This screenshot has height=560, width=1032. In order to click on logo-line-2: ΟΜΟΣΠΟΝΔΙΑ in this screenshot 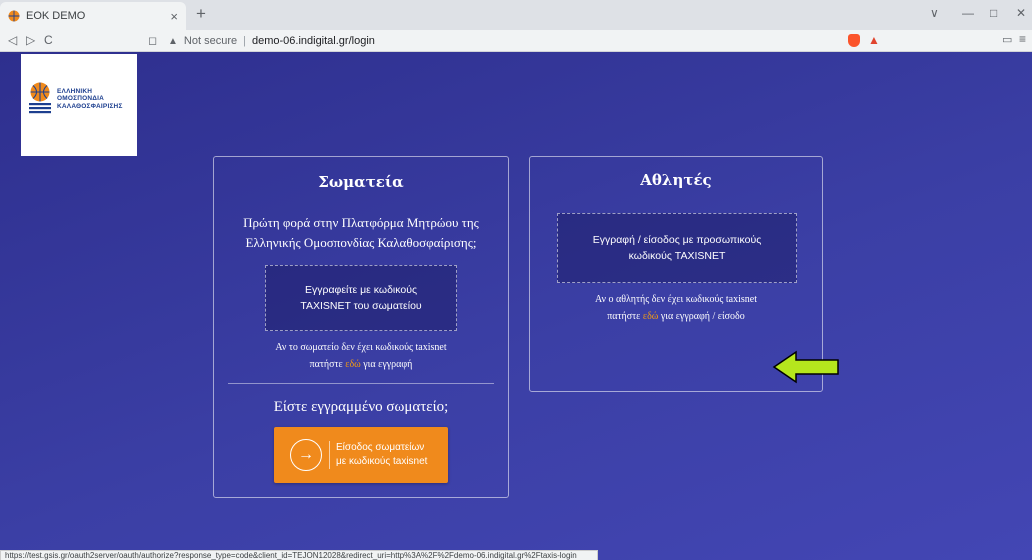, I will do `click(81, 99)`.